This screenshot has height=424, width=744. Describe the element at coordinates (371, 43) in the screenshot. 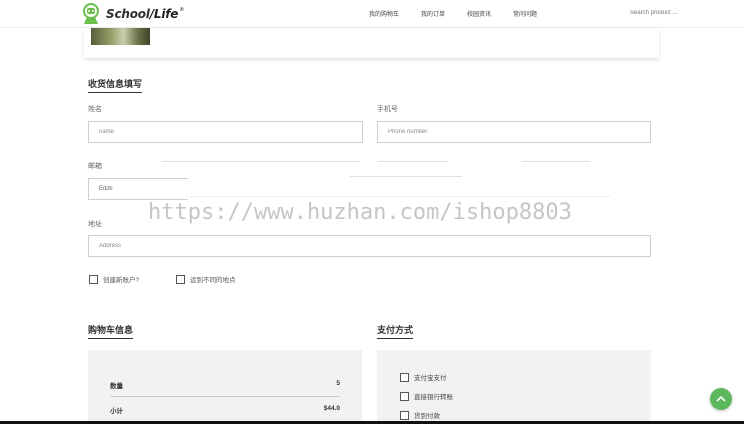

I see `product-card` at that location.